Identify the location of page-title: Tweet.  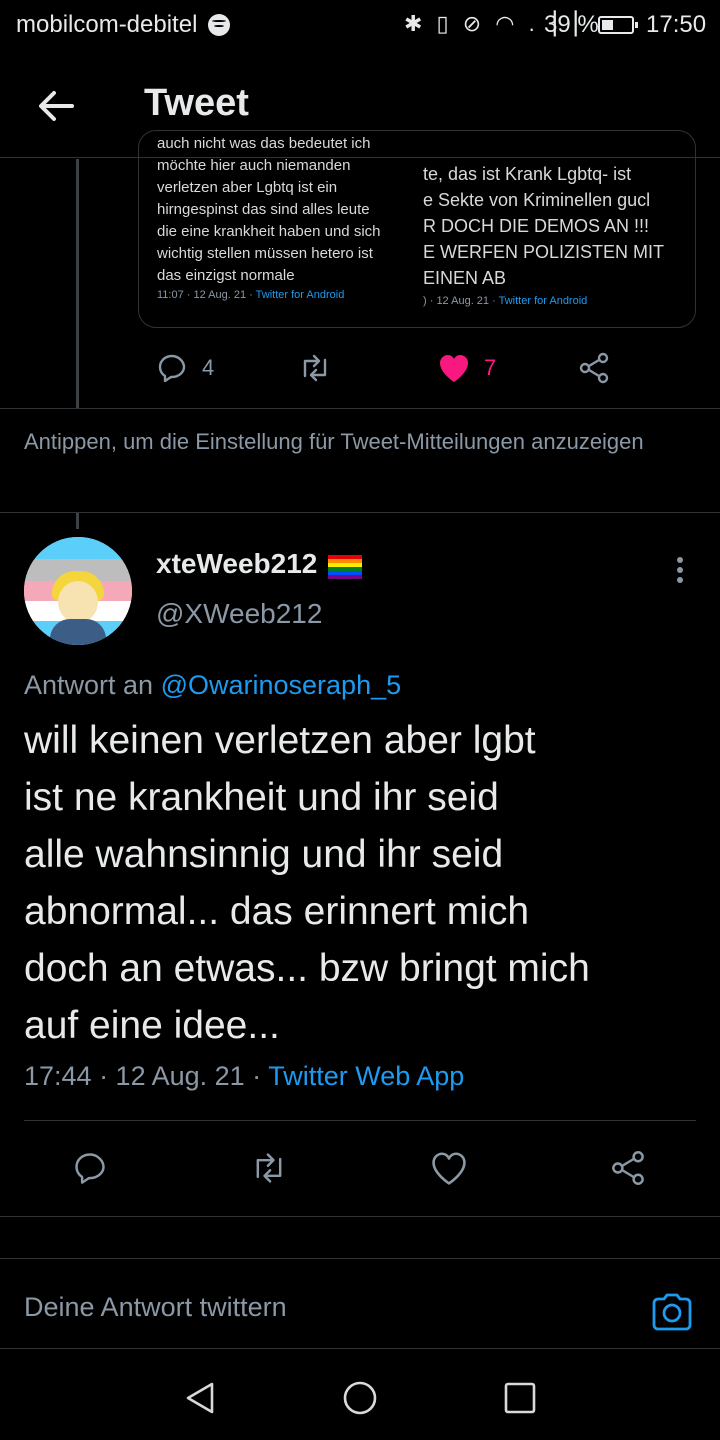
(196, 103).